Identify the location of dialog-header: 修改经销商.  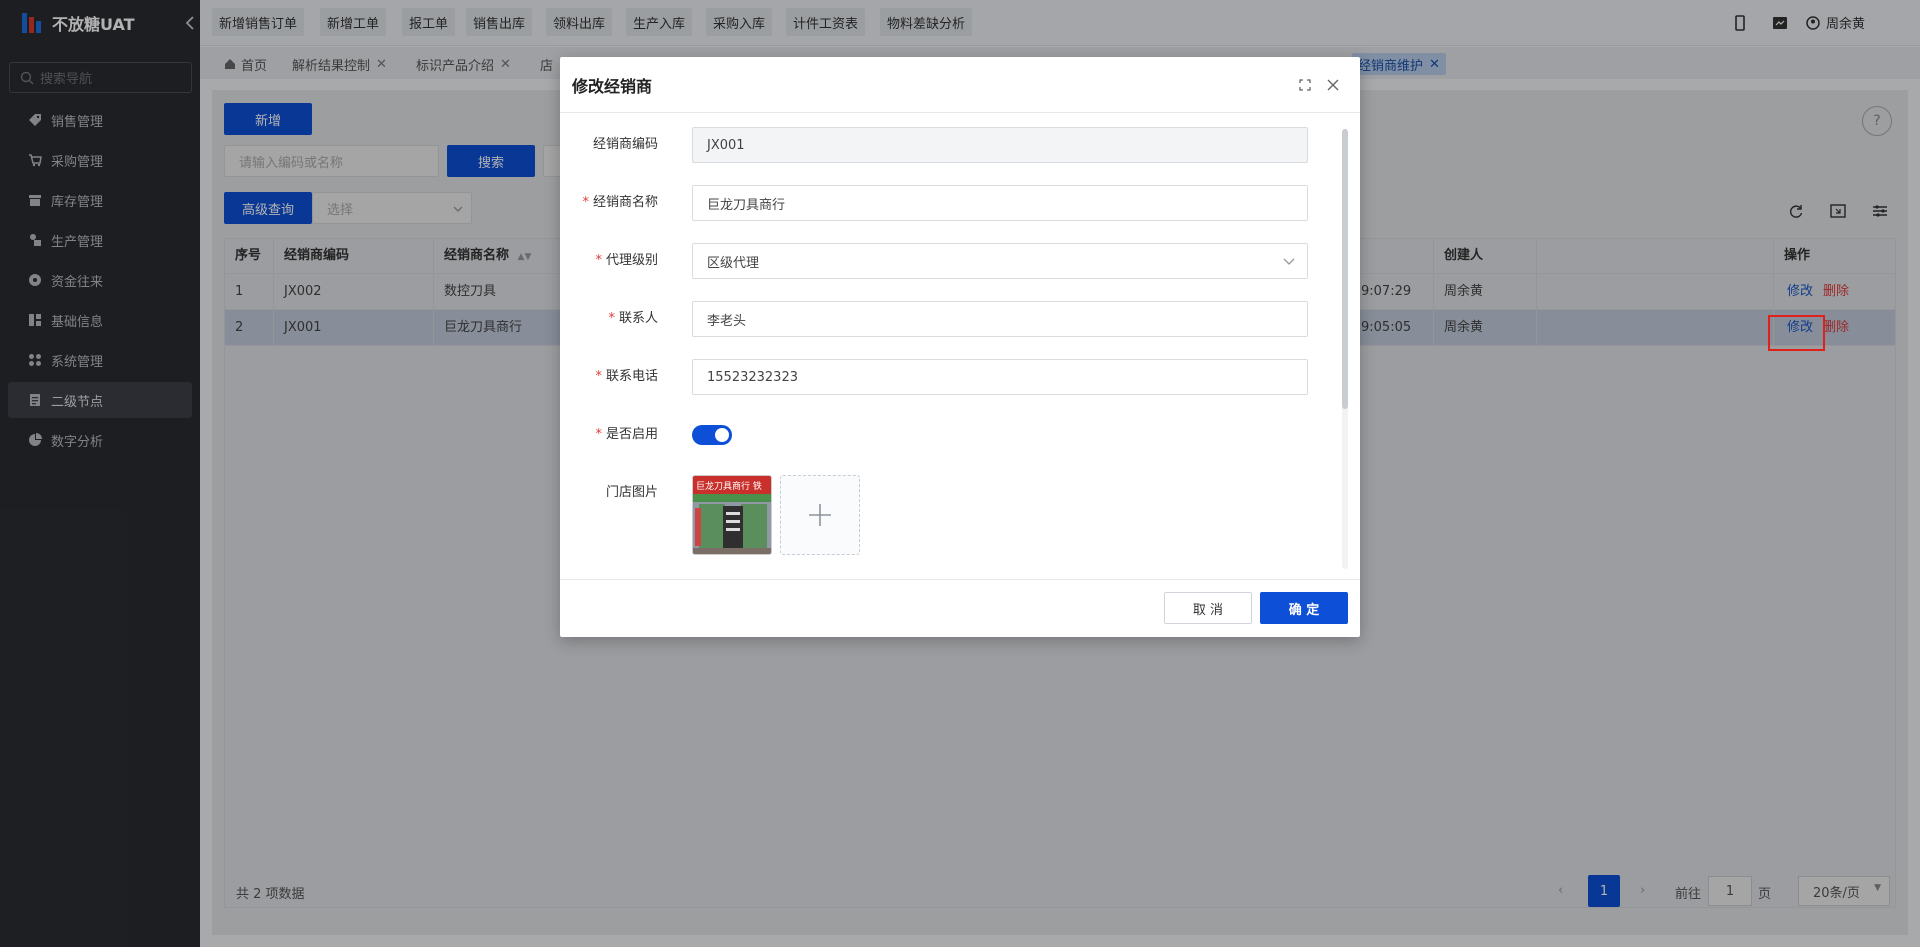
(960, 85).